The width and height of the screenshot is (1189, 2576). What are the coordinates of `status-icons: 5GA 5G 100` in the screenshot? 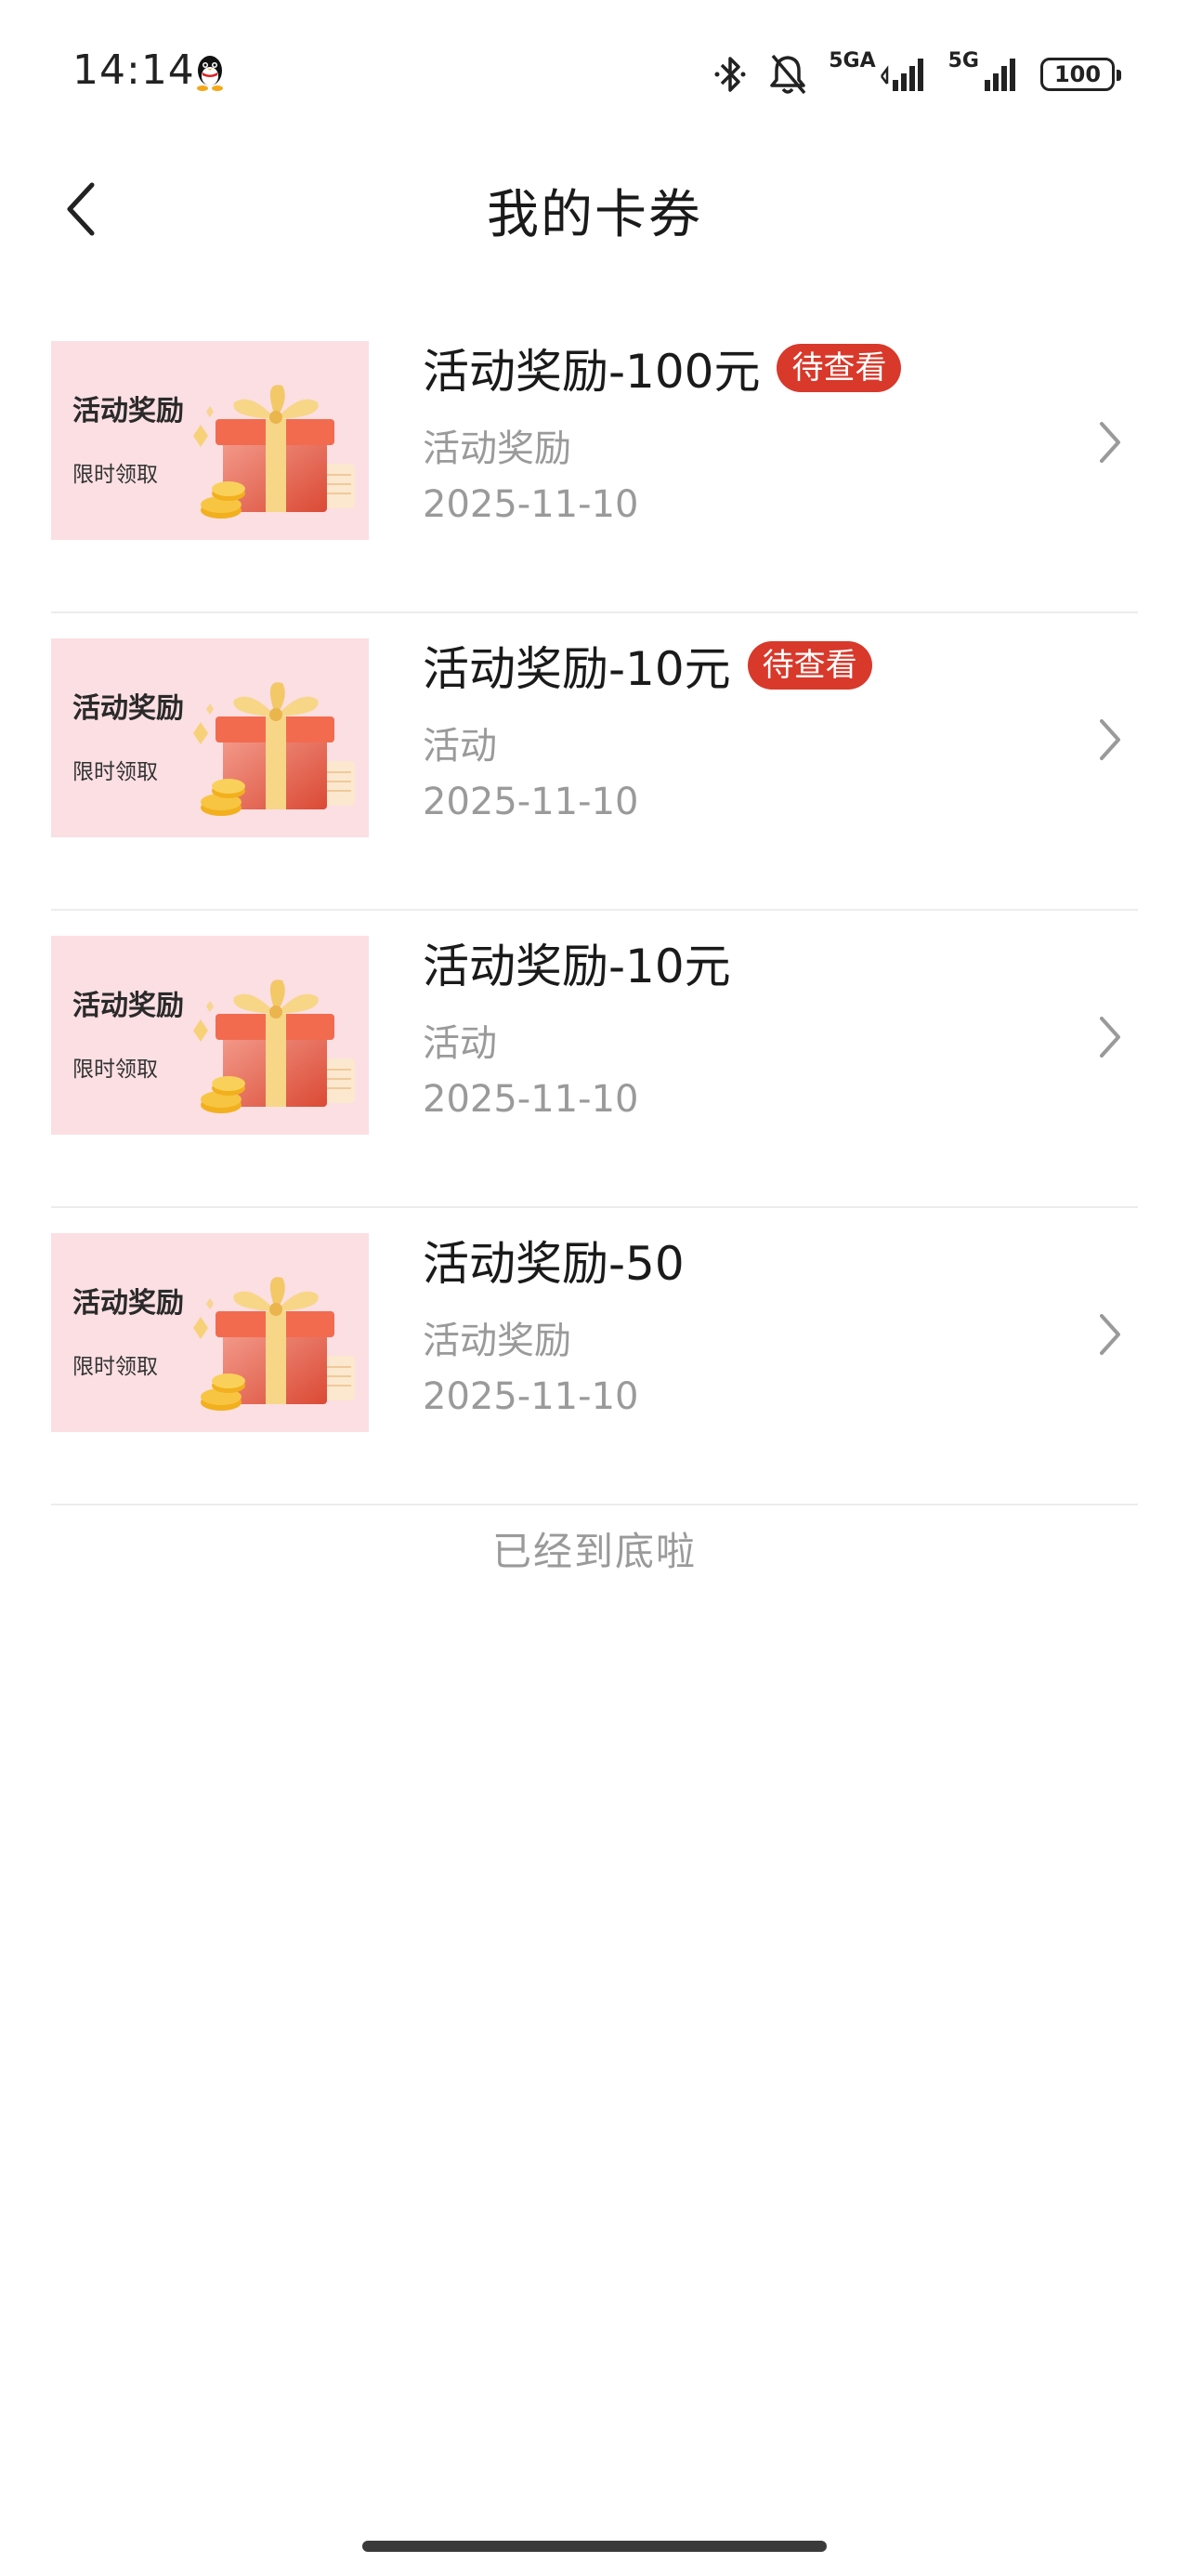 It's located at (917, 74).